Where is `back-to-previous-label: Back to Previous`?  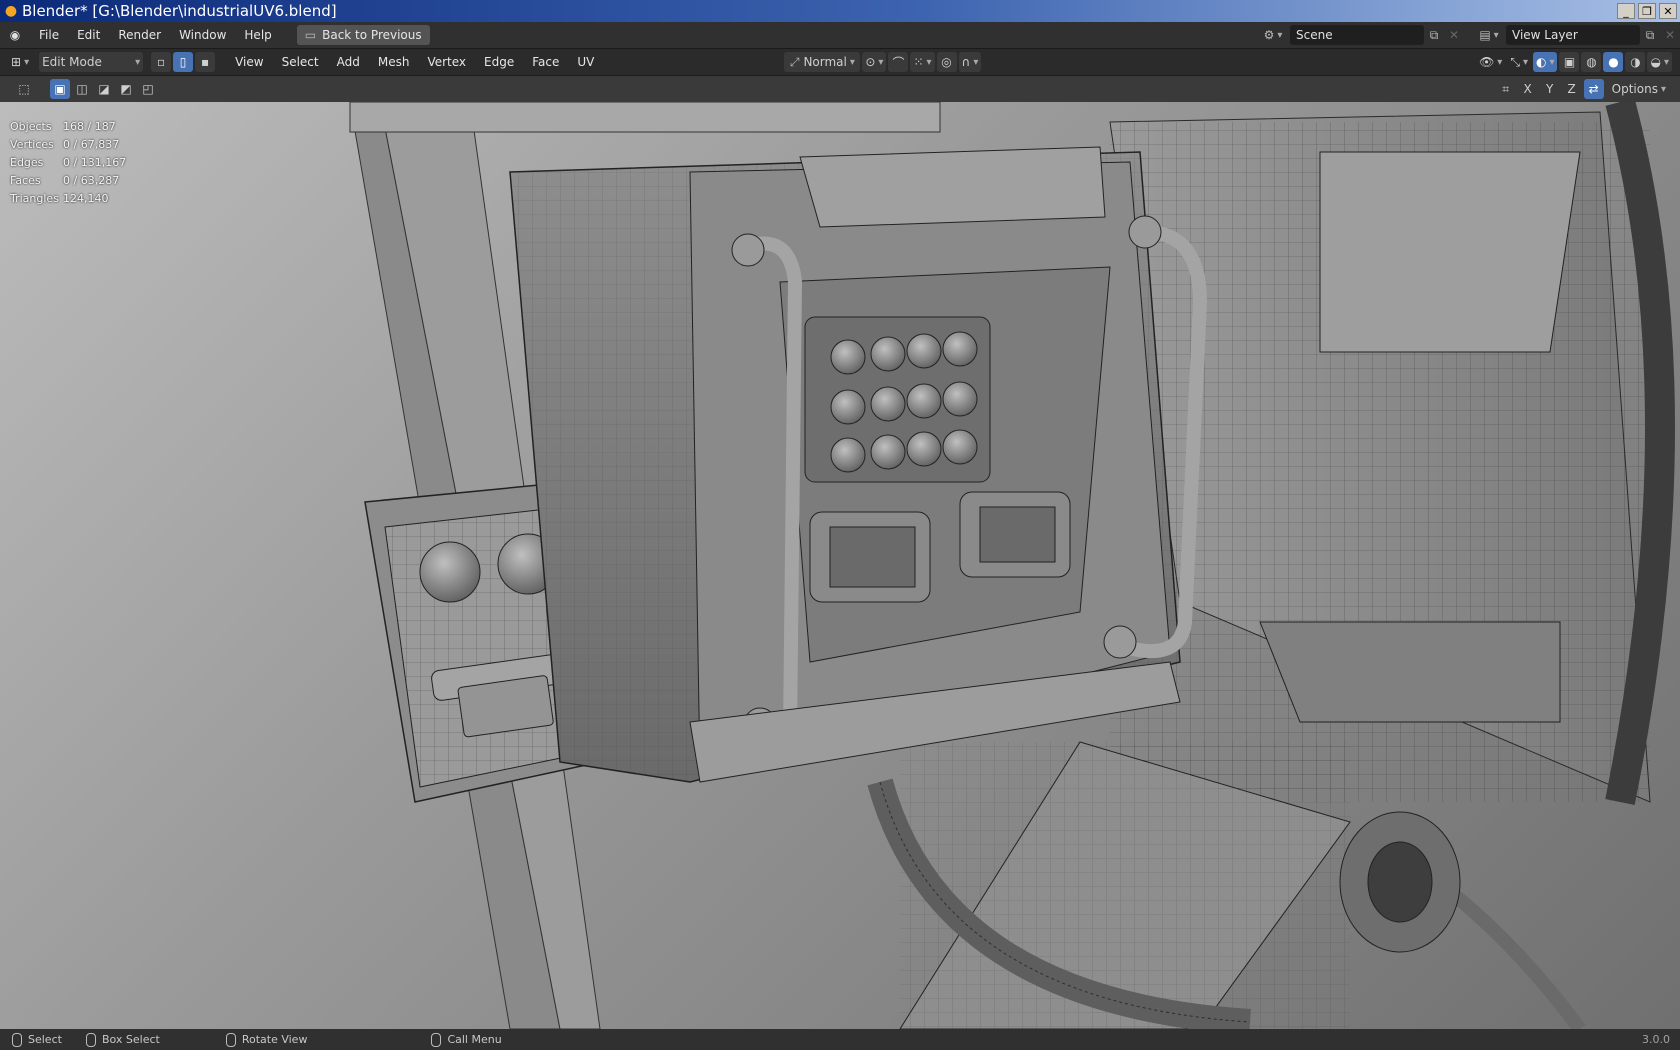 back-to-previous-label: Back to Previous is located at coordinates (372, 35).